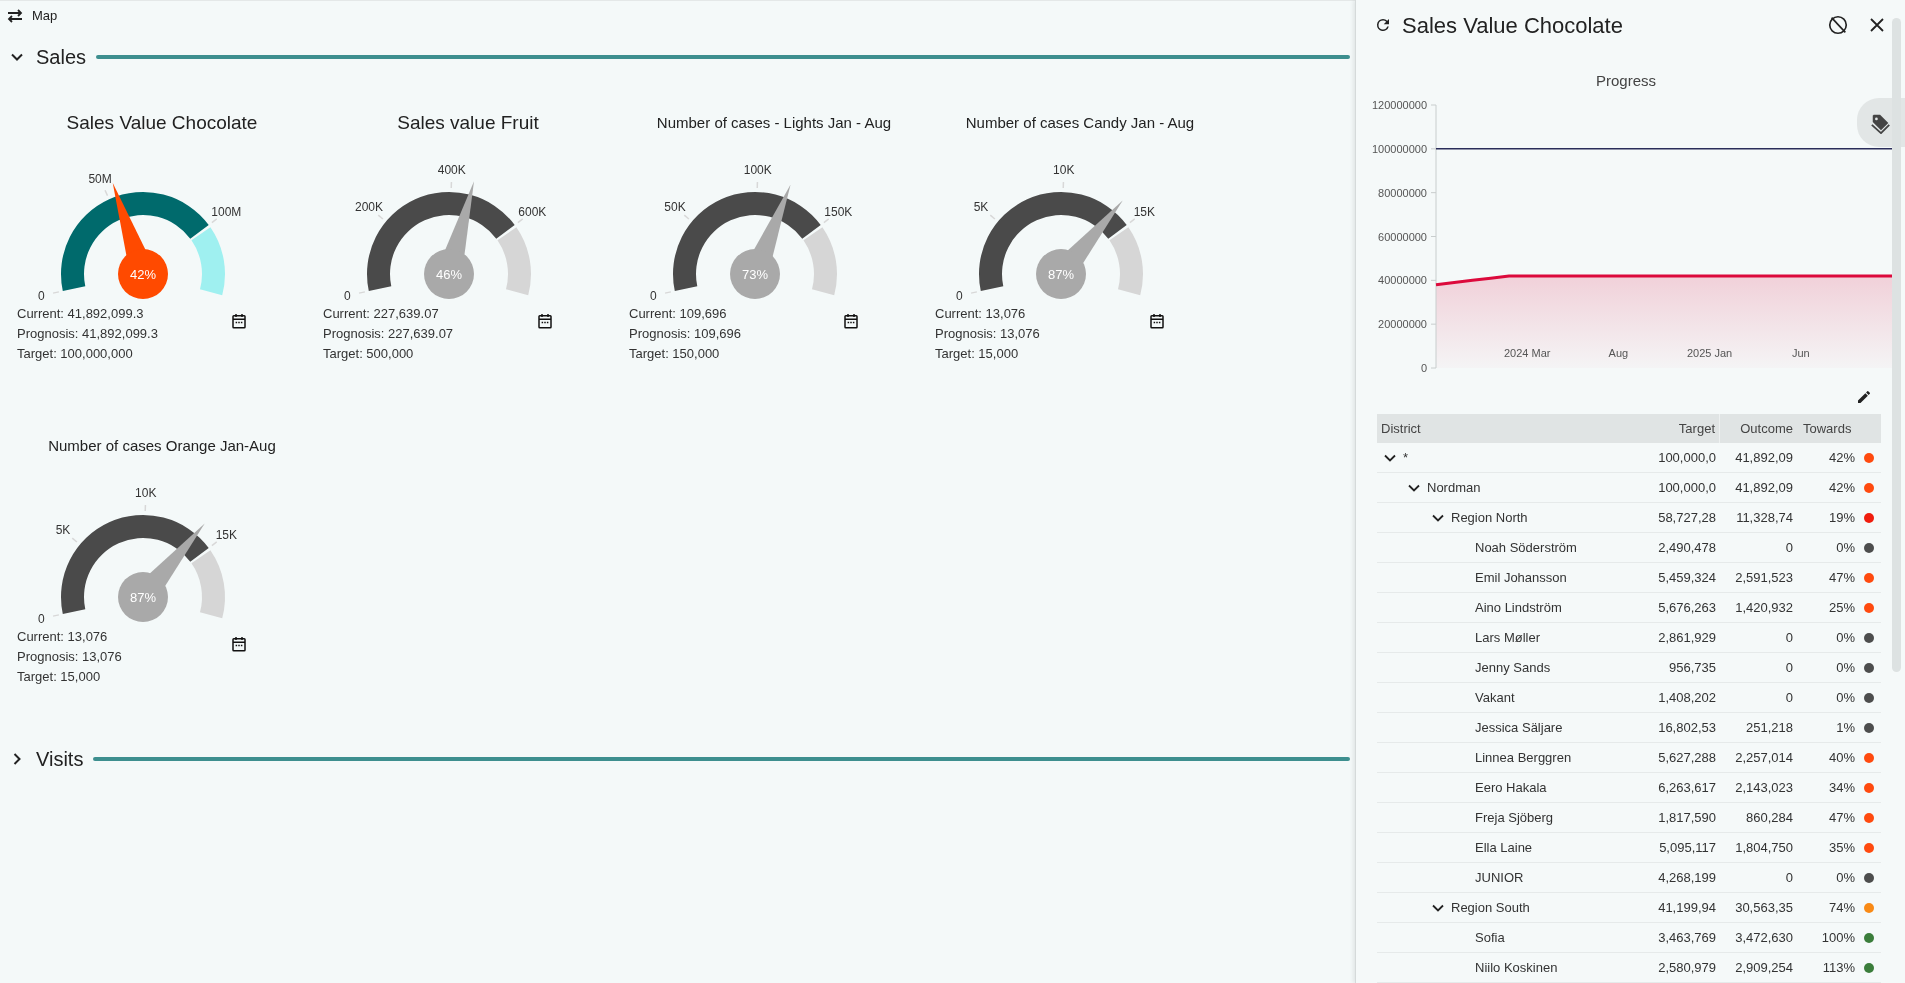 This screenshot has height=983, width=1905. What do you see at coordinates (81, 314) in the screenshot?
I see `stat-line: Current: 41,892,099.3` at bounding box center [81, 314].